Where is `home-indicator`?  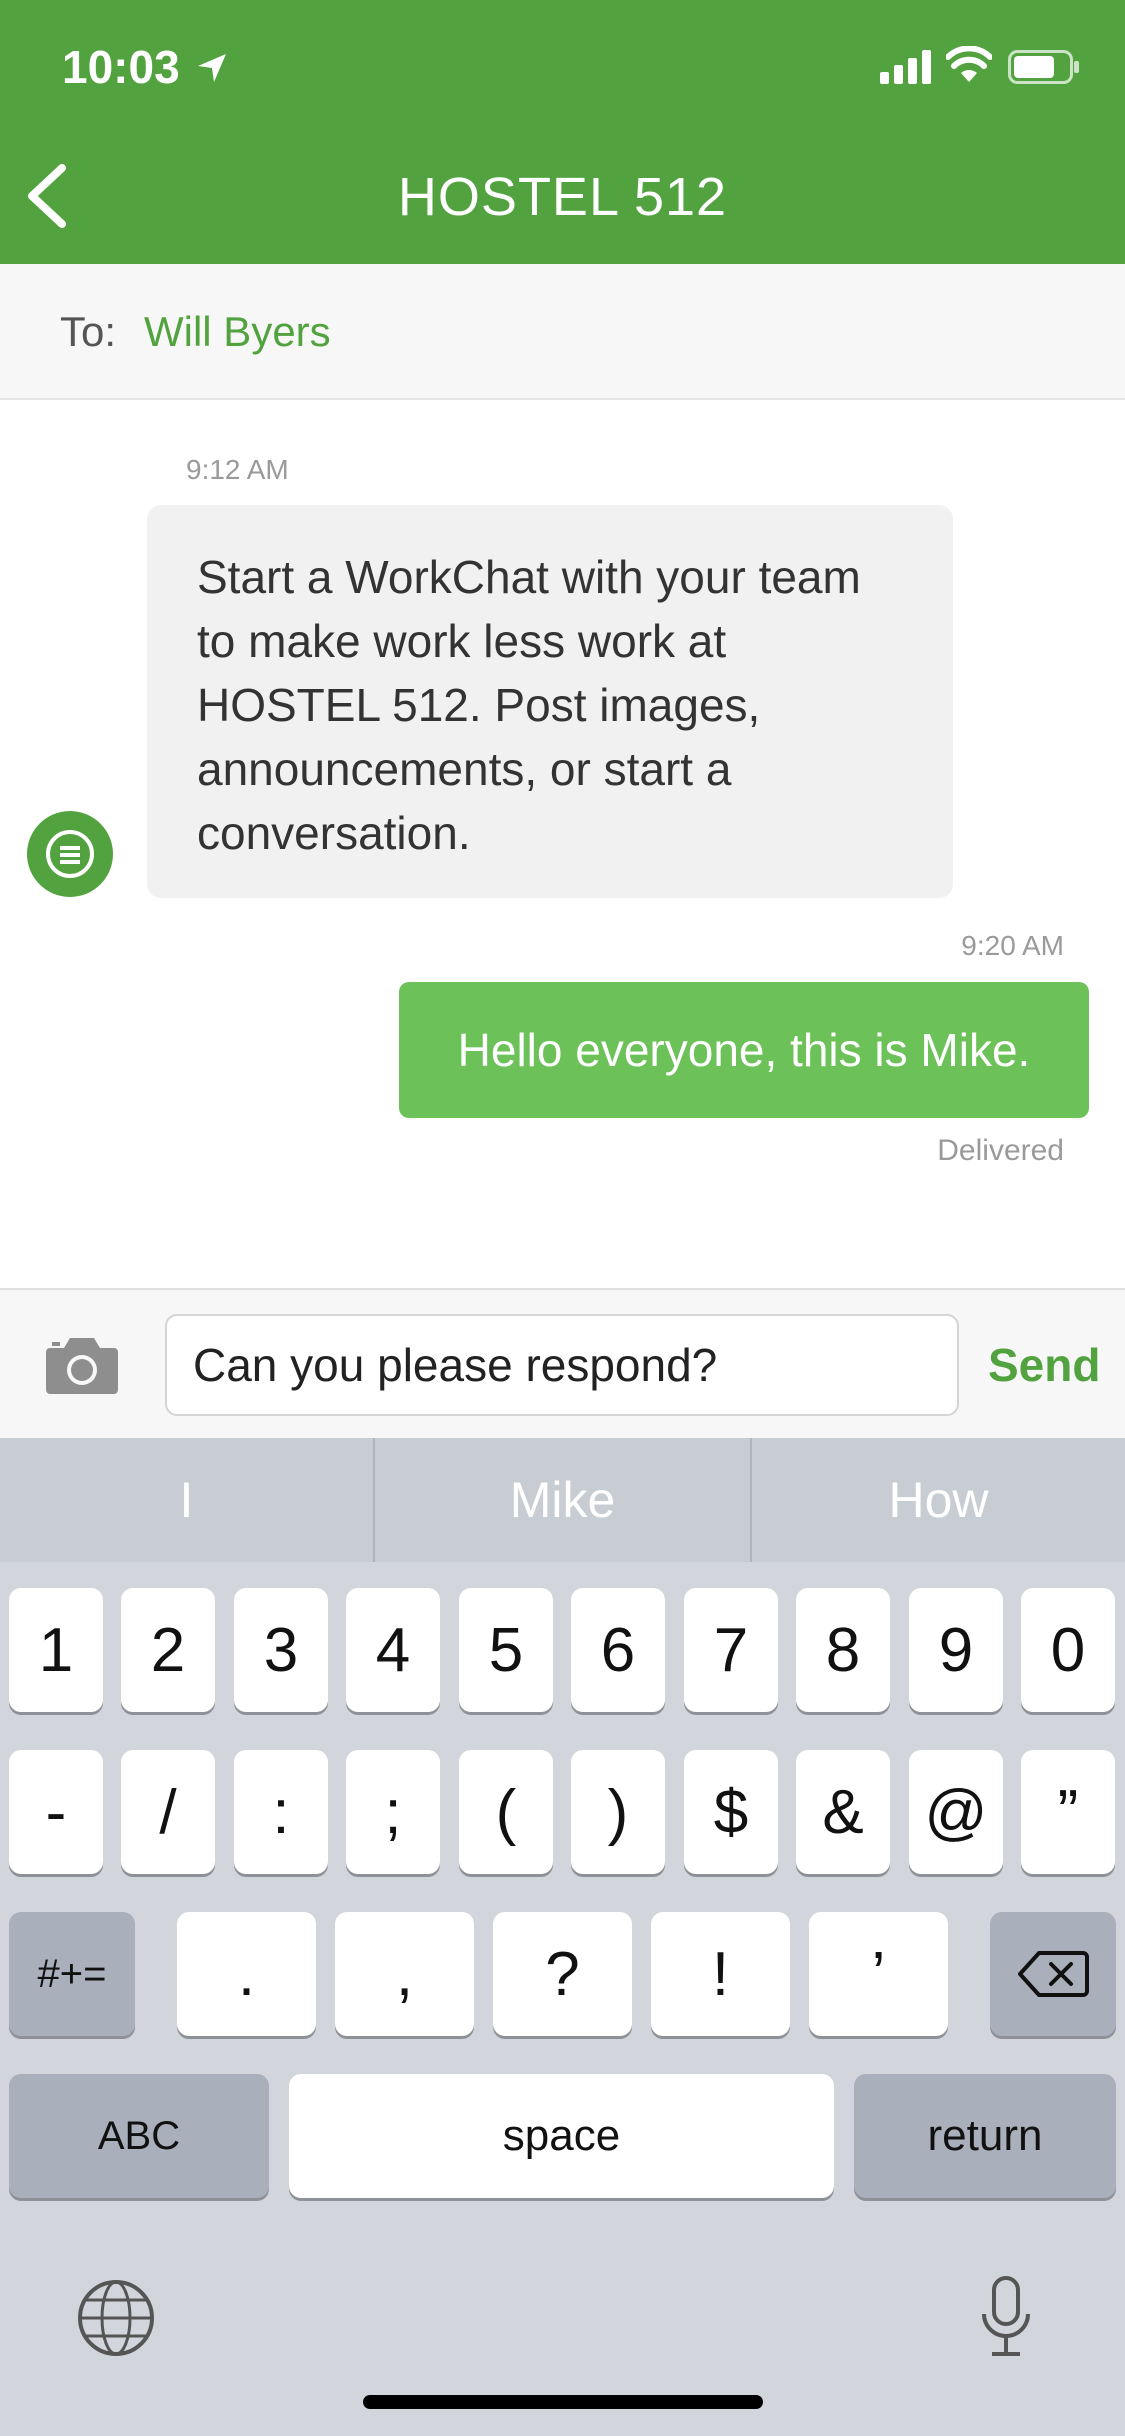 home-indicator is located at coordinates (563, 2402).